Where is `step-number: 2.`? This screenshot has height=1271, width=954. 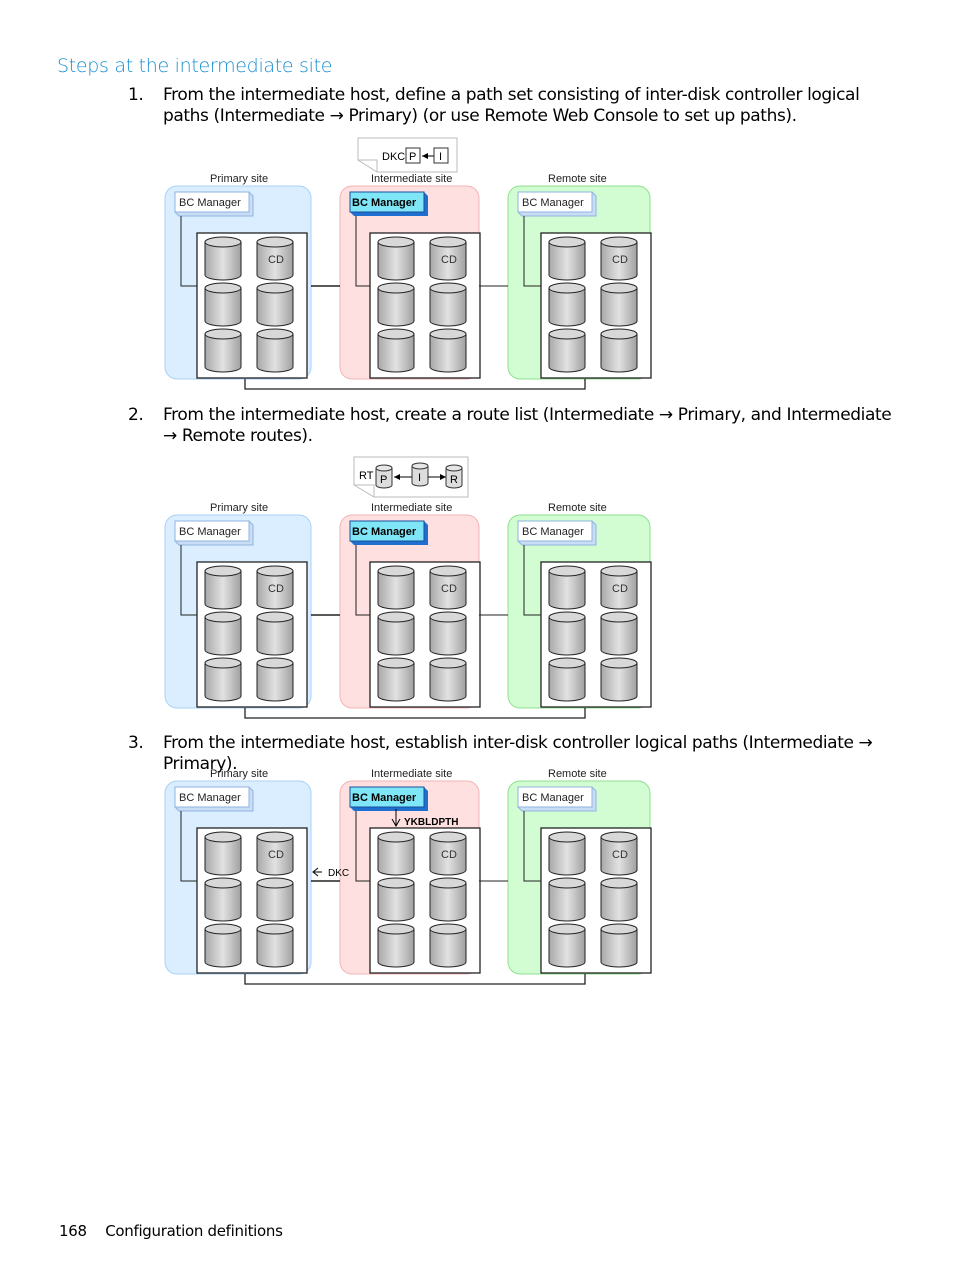
step-number: 2. is located at coordinates (136, 415).